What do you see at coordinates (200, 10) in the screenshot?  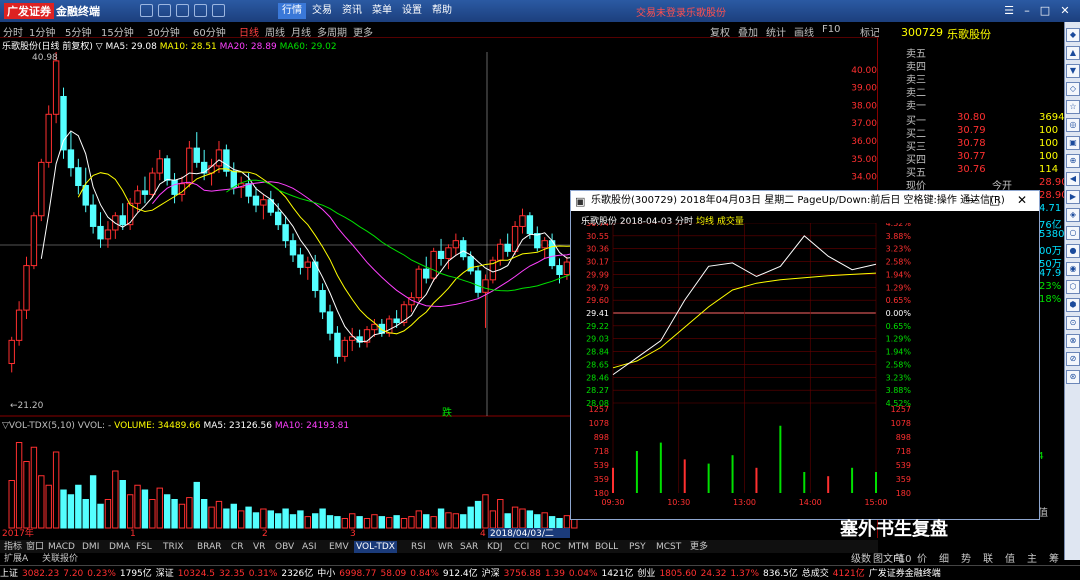 I see `home-icon` at bounding box center [200, 10].